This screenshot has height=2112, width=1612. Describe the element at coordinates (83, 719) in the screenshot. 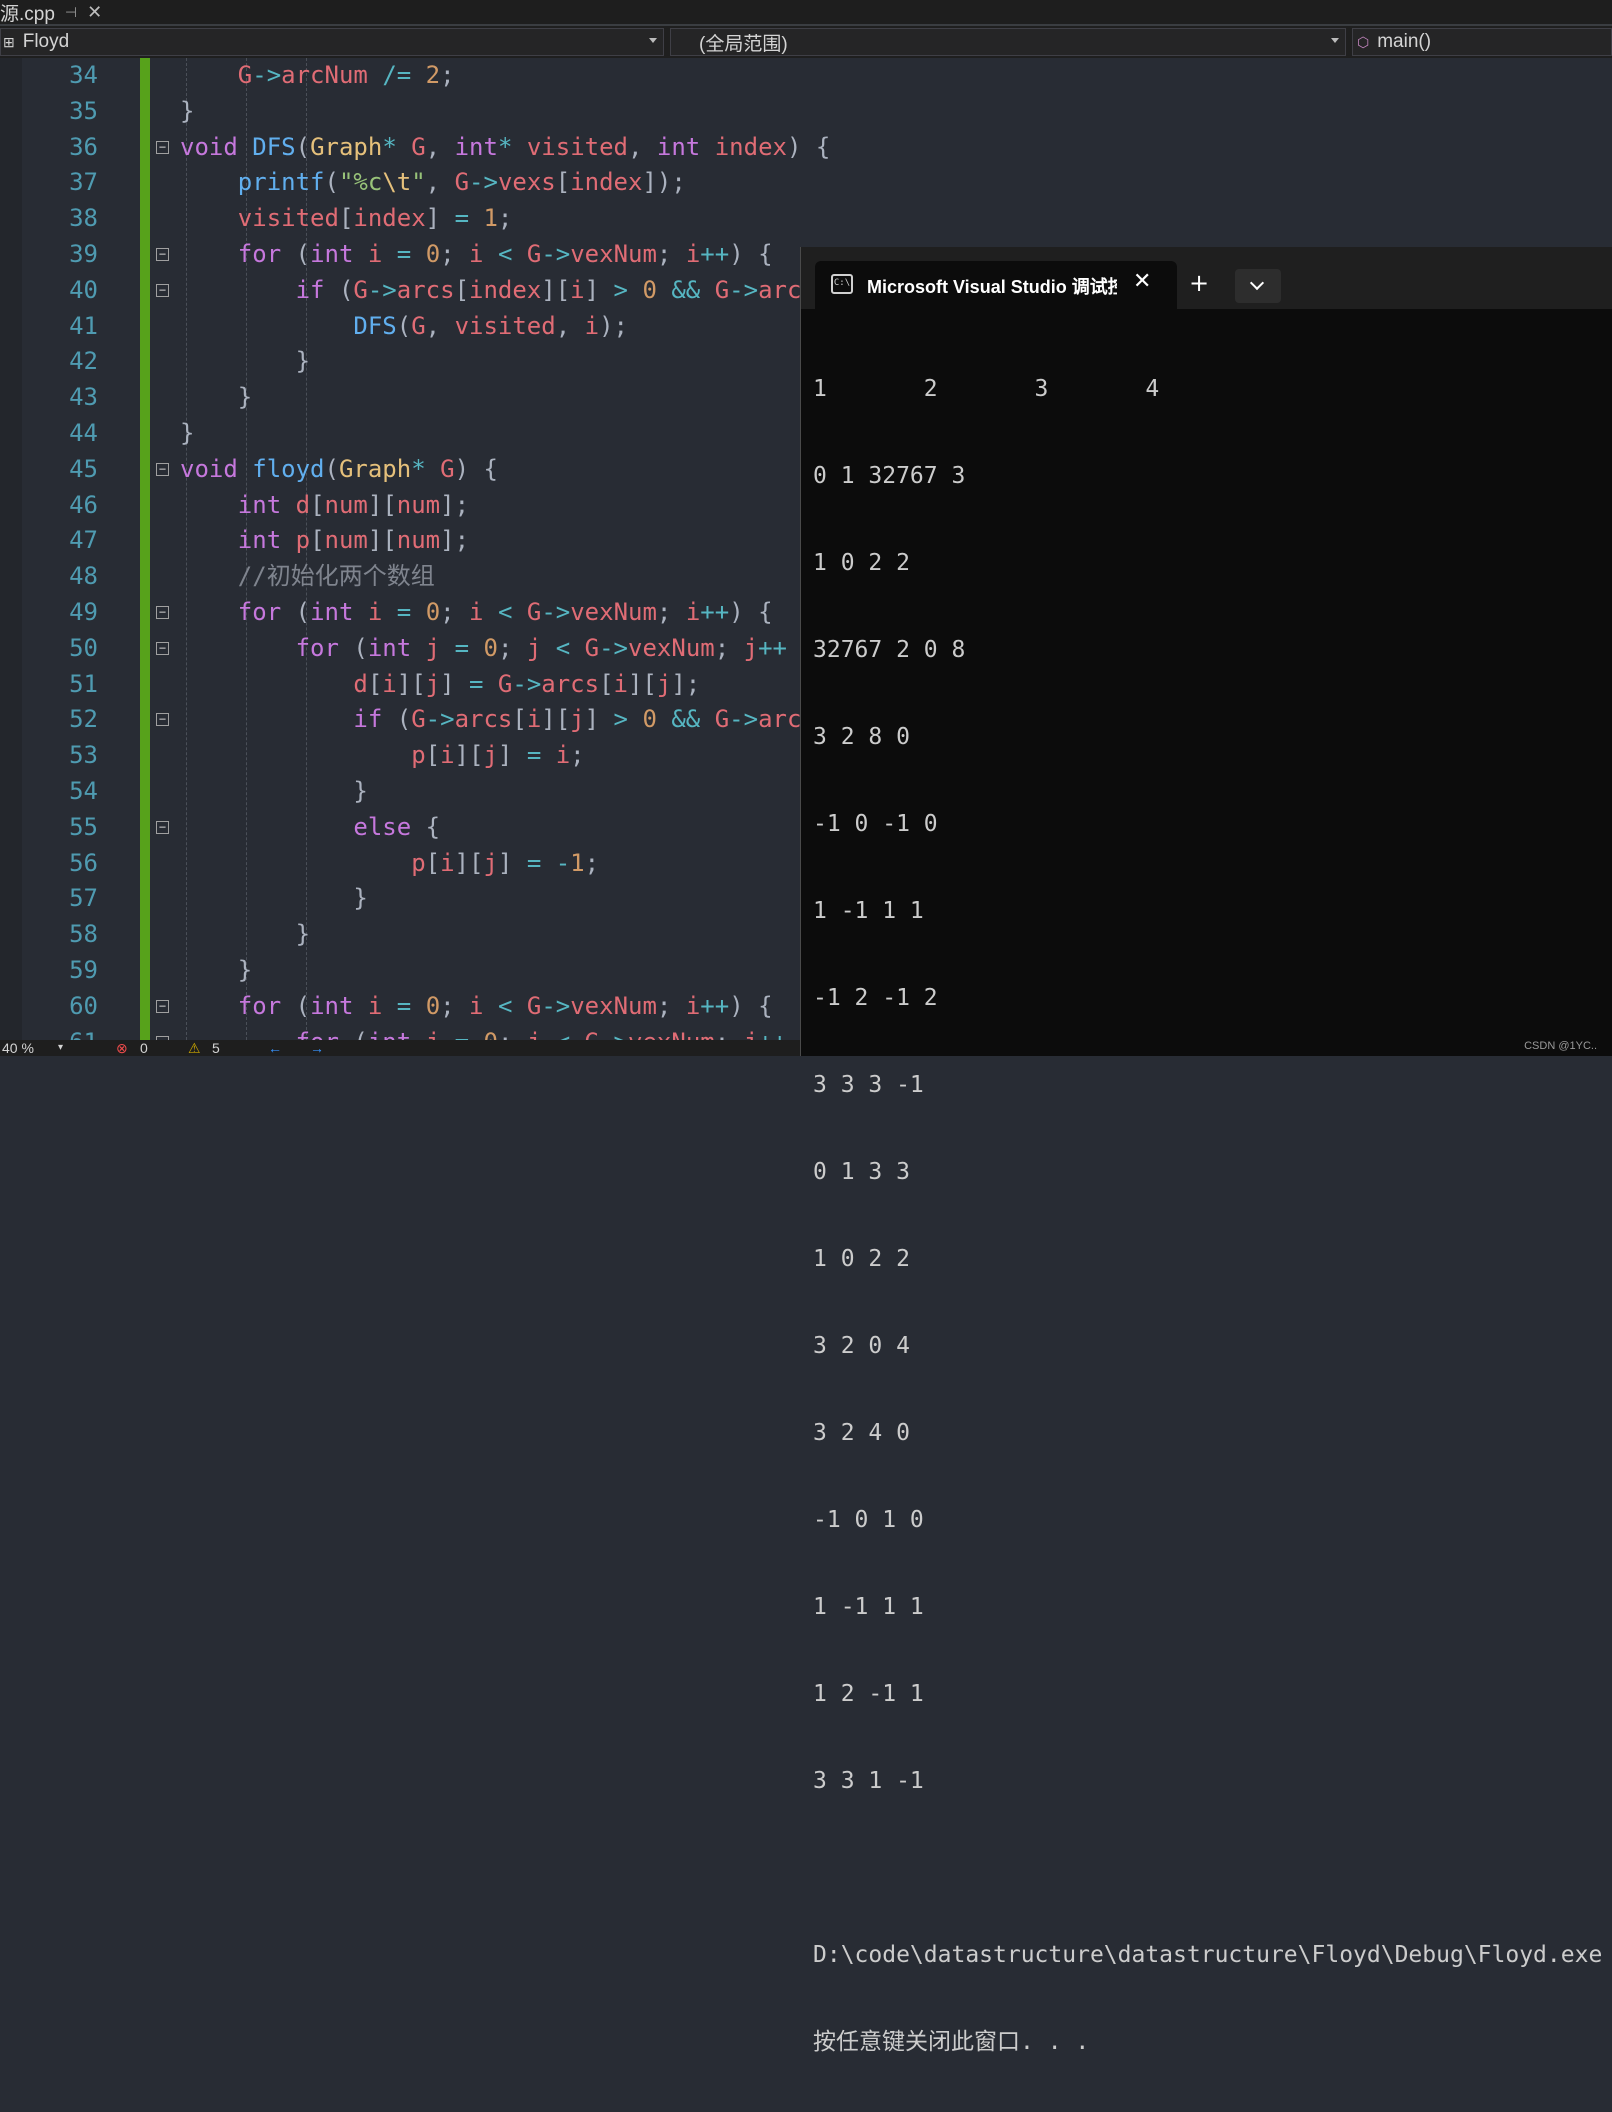

I see `line-number: 52` at that location.